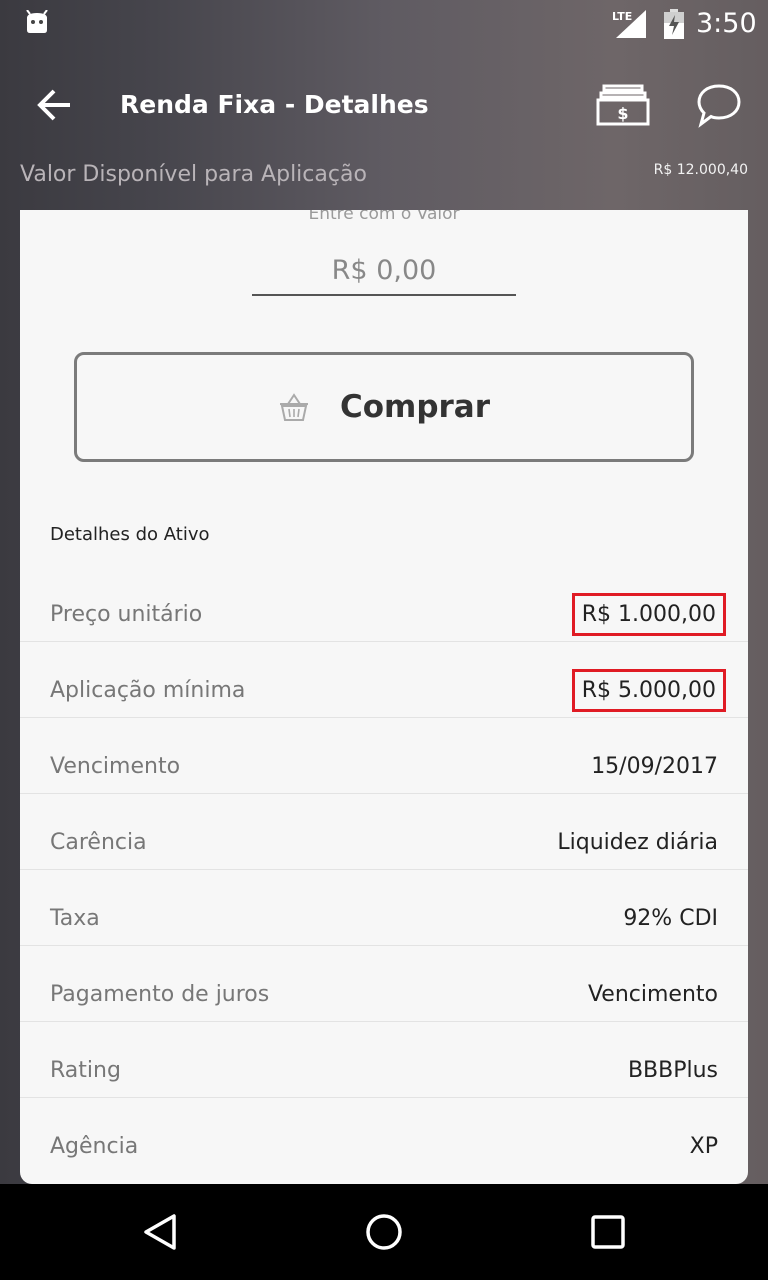 This screenshot has height=1280, width=768. What do you see at coordinates (130, 534) in the screenshot?
I see `details-section-title: Detalhes do Ativo` at bounding box center [130, 534].